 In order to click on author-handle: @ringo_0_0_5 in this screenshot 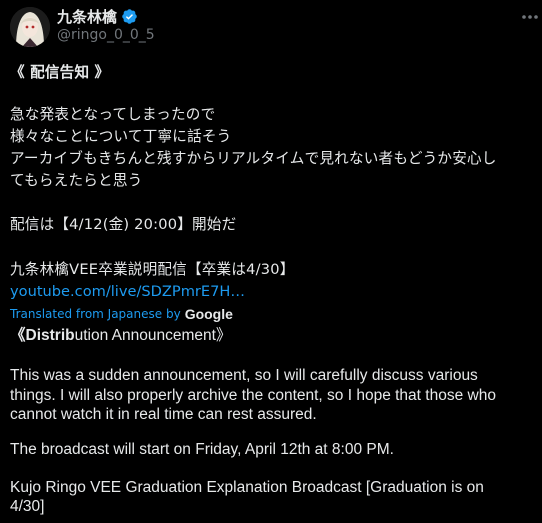, I will do `click(106, 35)`.